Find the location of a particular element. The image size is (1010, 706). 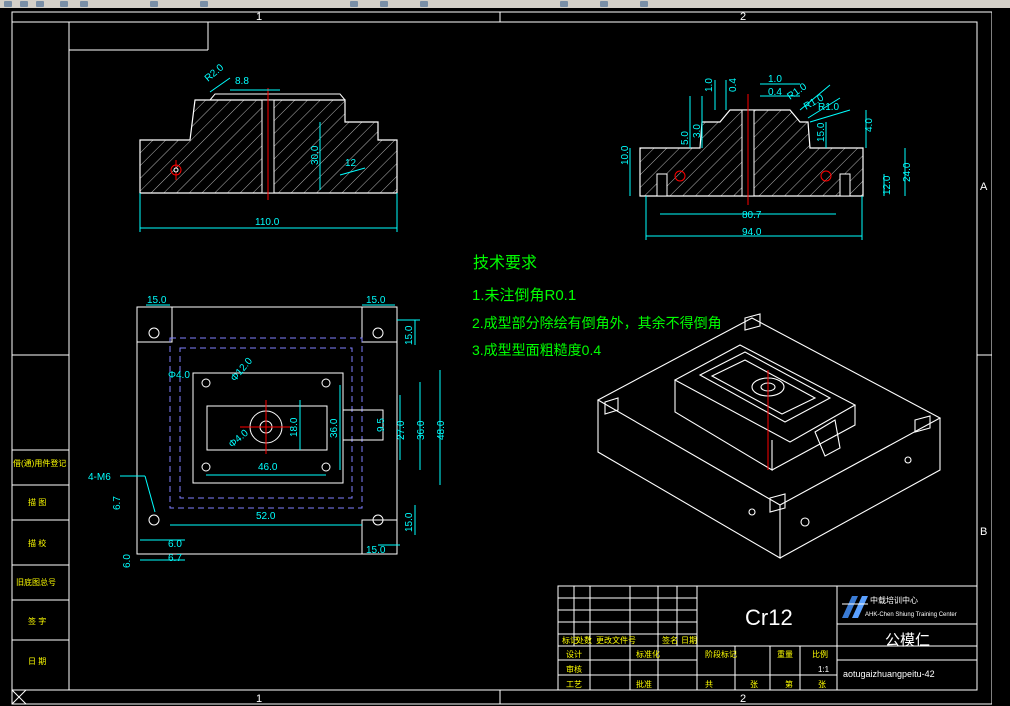

dim-label: 30.0 is located at coordinates (315, 155).